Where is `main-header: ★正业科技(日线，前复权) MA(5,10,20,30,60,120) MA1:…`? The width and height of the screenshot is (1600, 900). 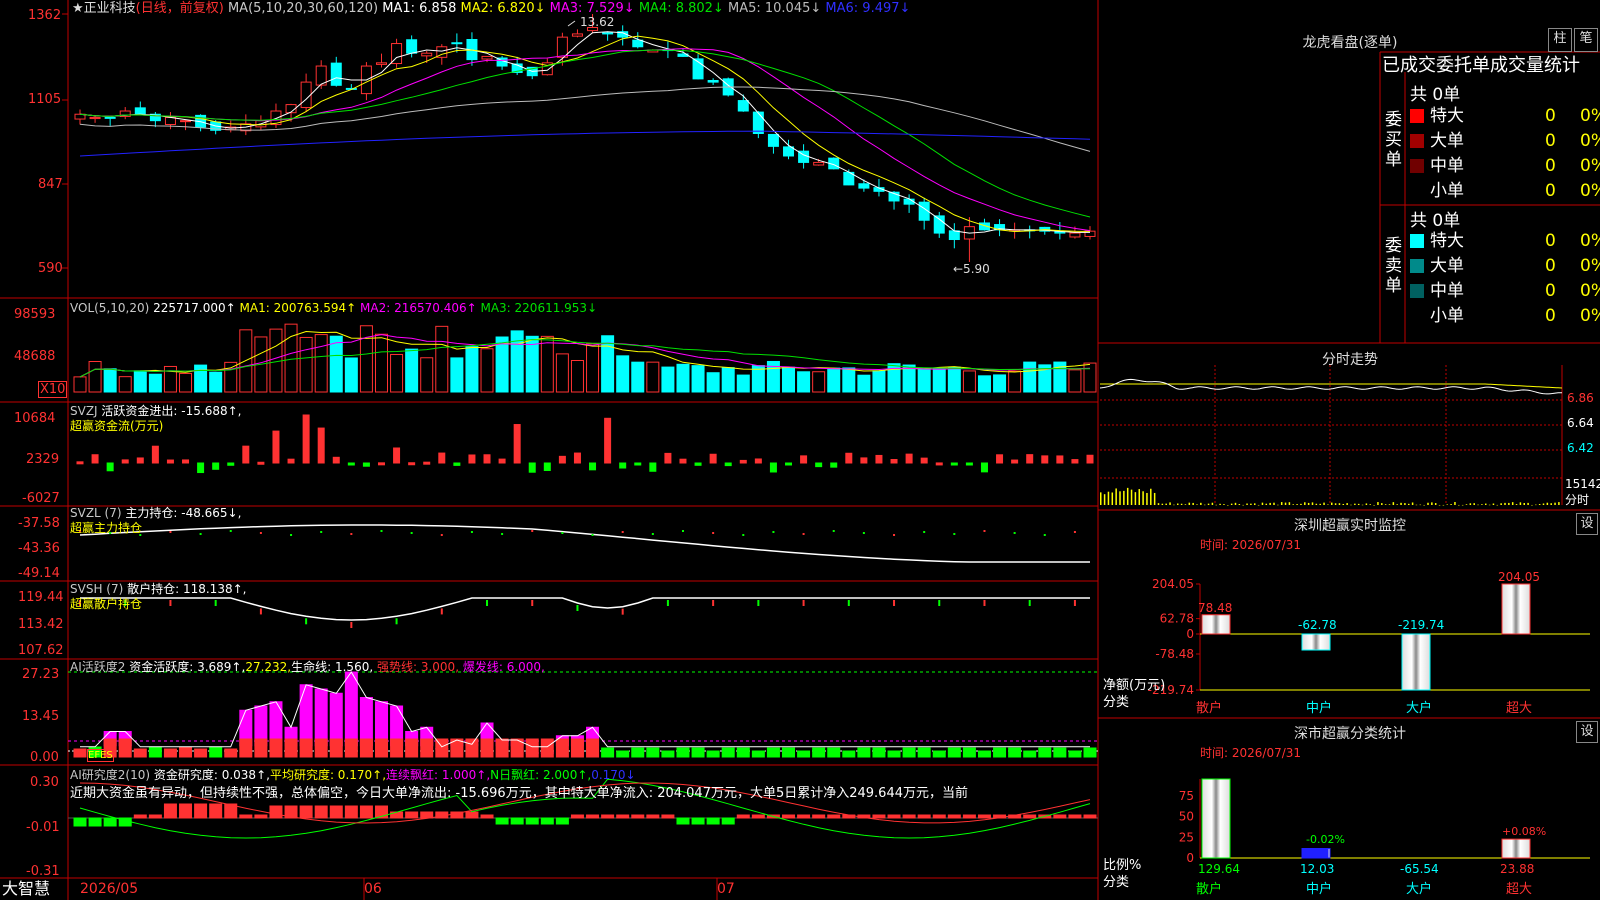 main-header: ★正业科技(日线，前复权) MA(5,10,20,30,60,120) MA1:… is located at coordinates (491, 8).